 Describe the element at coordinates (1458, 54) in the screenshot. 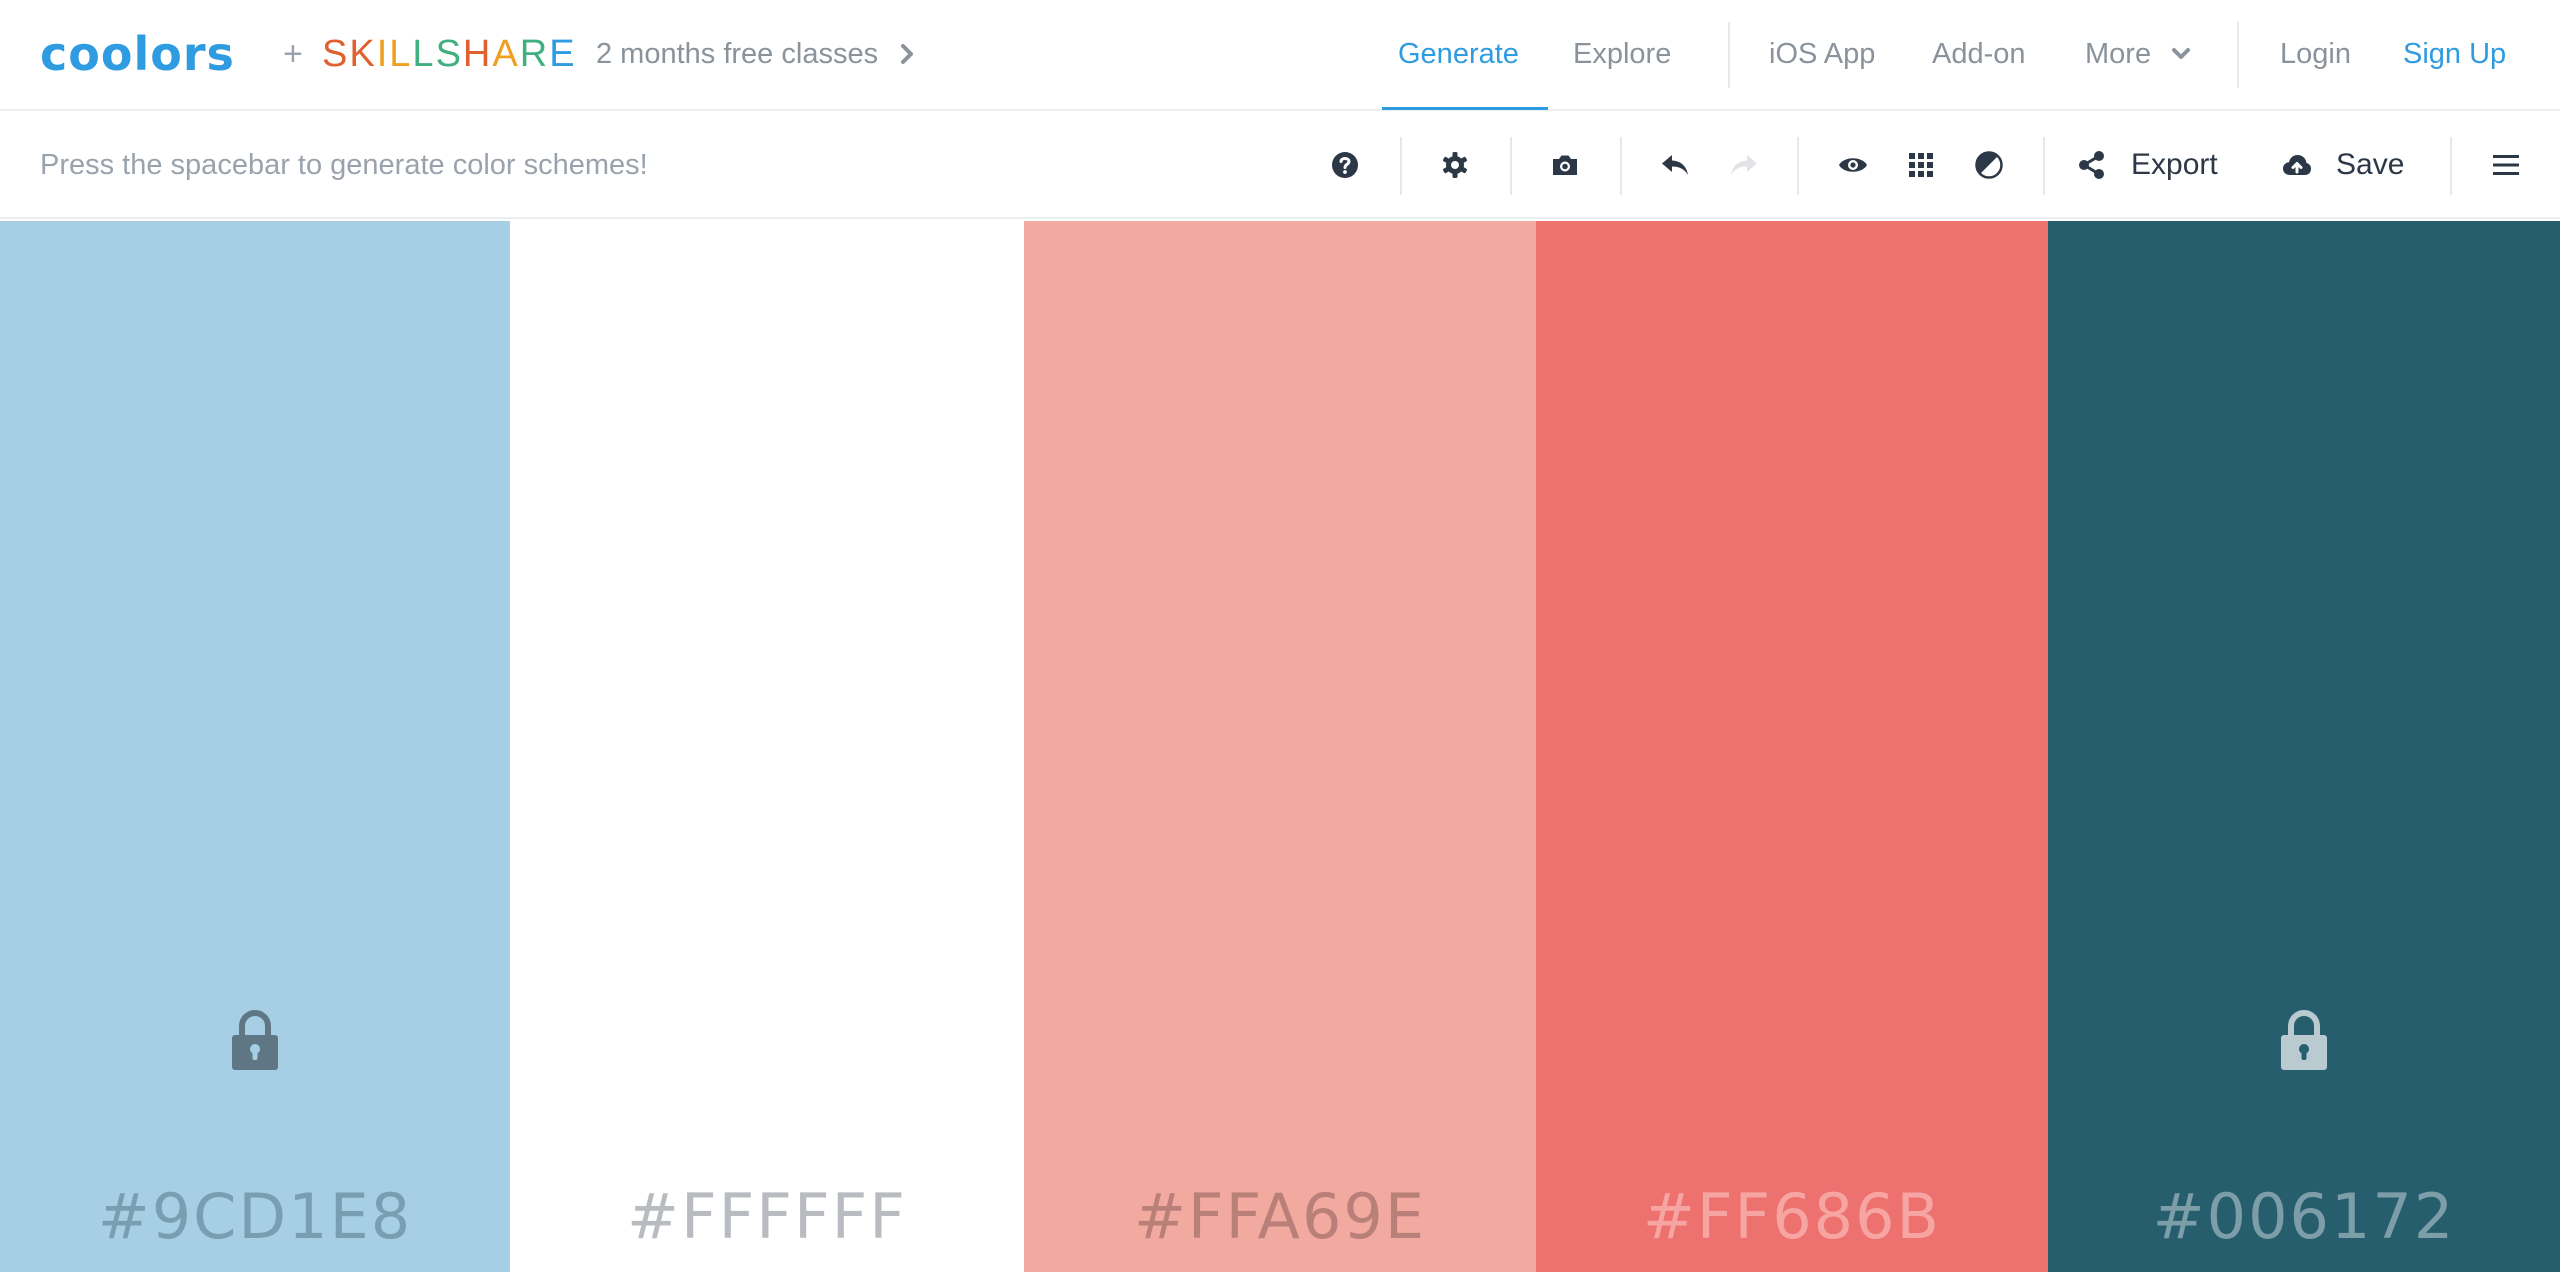

I see `nav-generate: Generate` at that location.